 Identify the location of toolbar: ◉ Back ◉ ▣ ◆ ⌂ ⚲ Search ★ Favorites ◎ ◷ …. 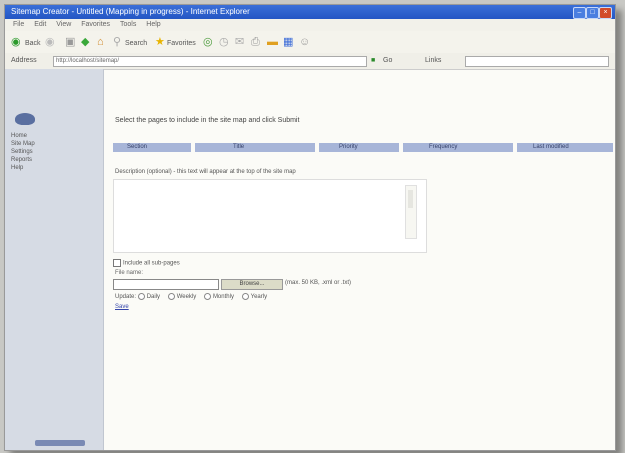
(310, 42).